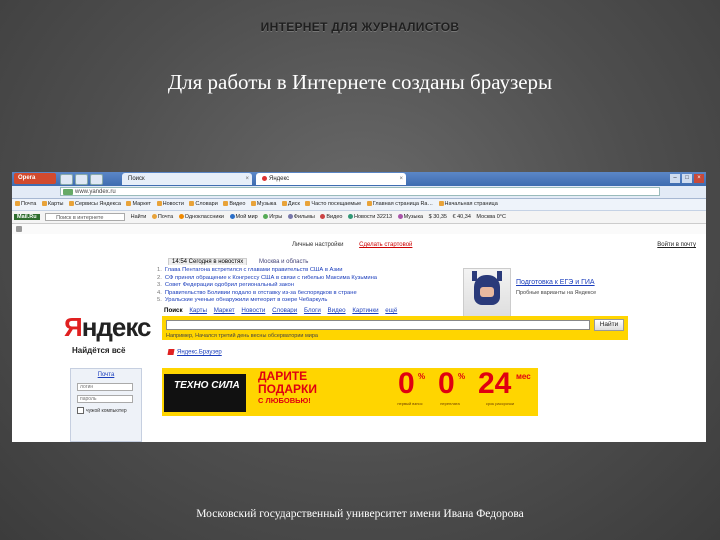 This screenshot has width=720, height=540. I want to click on toolbar-item: € 40,34, so click(462, 217).